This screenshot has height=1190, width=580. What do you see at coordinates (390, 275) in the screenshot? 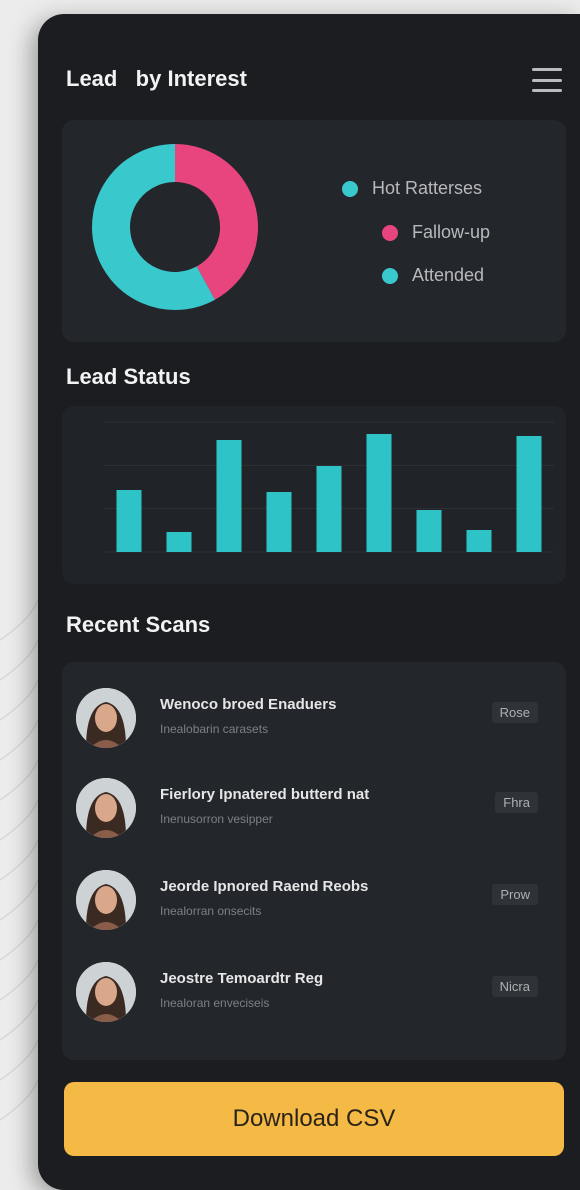
I see `legend-dot-attended` at bounding box center [390, 275].